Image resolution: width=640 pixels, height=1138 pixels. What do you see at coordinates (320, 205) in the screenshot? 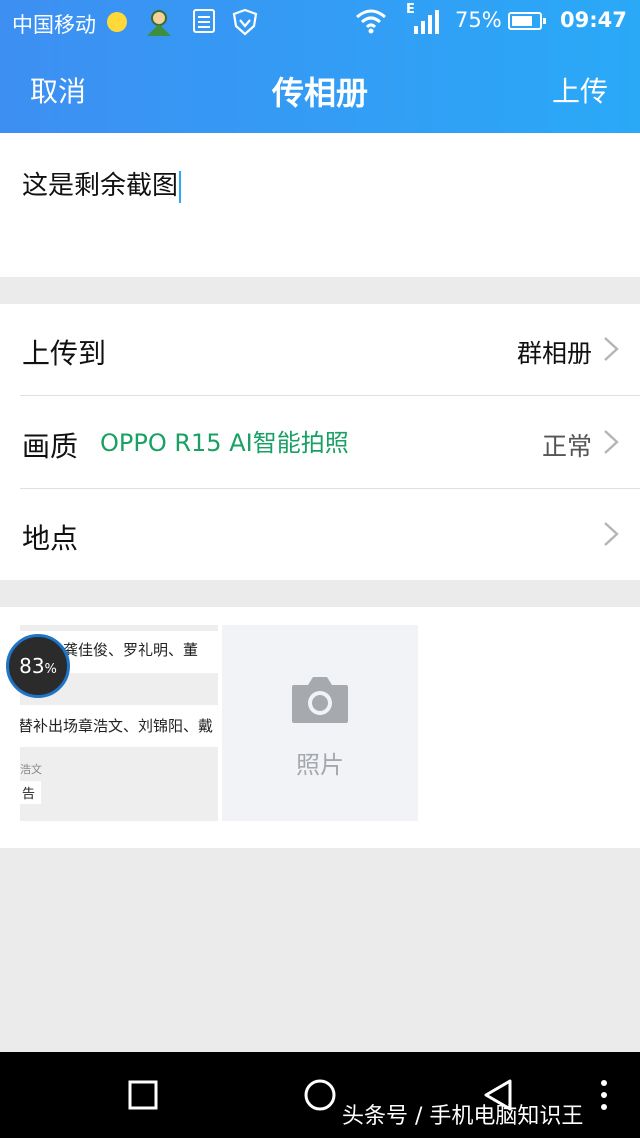
I see `caption-input: 这是剩余截图` at bounding box center [320, 205].